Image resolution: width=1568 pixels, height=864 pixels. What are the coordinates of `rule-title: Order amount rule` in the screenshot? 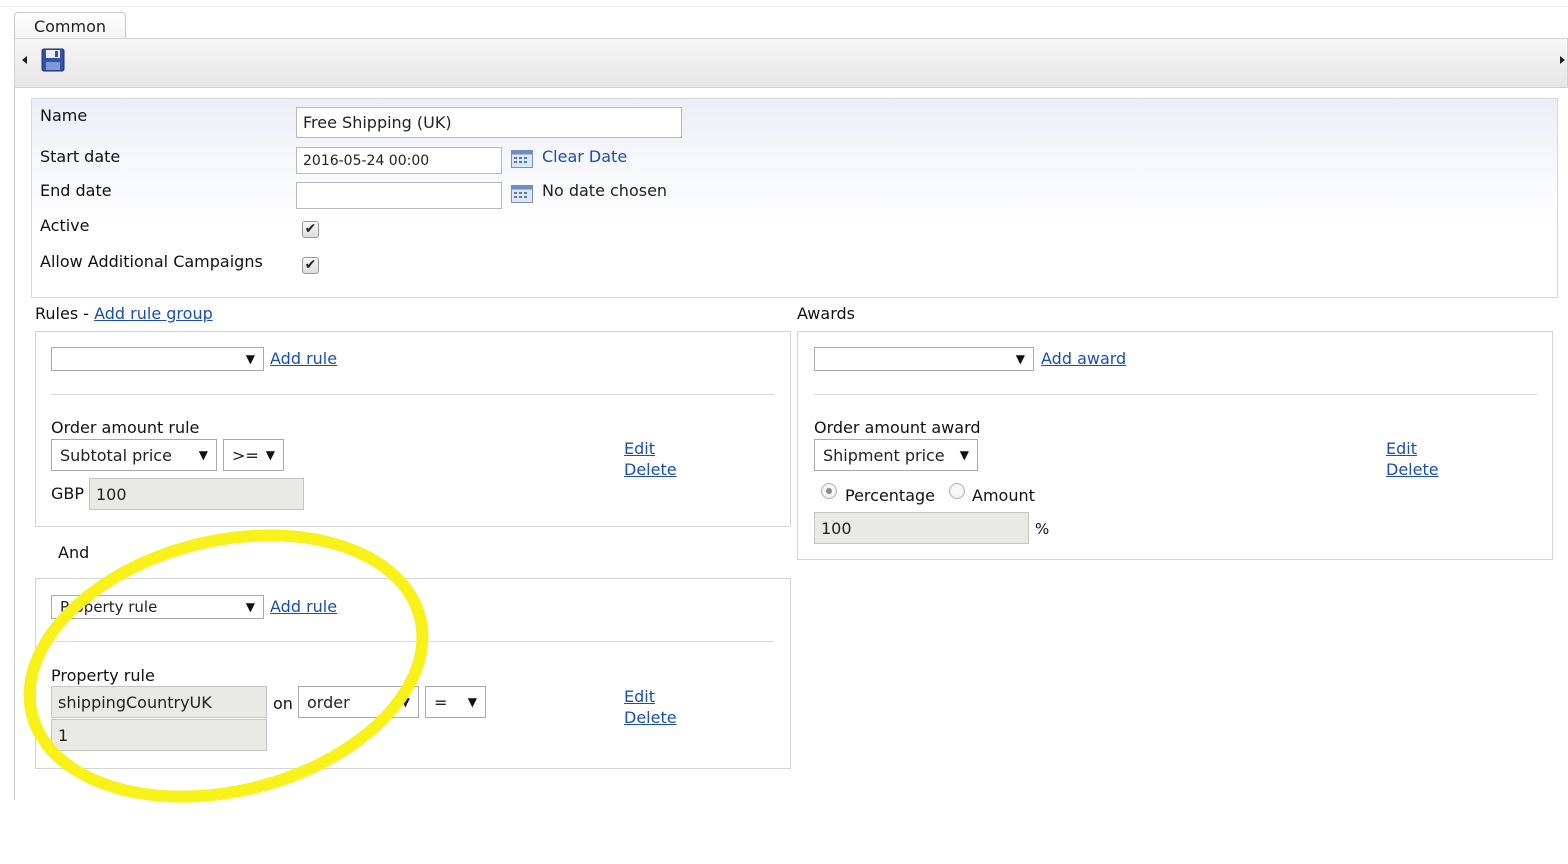 It's located at (125, 427).